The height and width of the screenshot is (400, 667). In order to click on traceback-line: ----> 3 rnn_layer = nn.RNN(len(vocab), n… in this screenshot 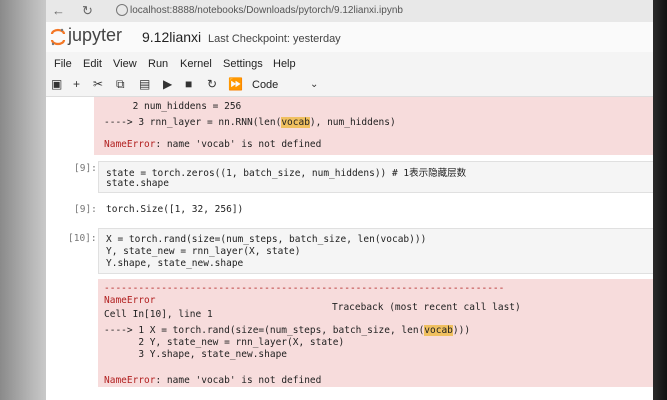, I will do `click(250, 122)`.